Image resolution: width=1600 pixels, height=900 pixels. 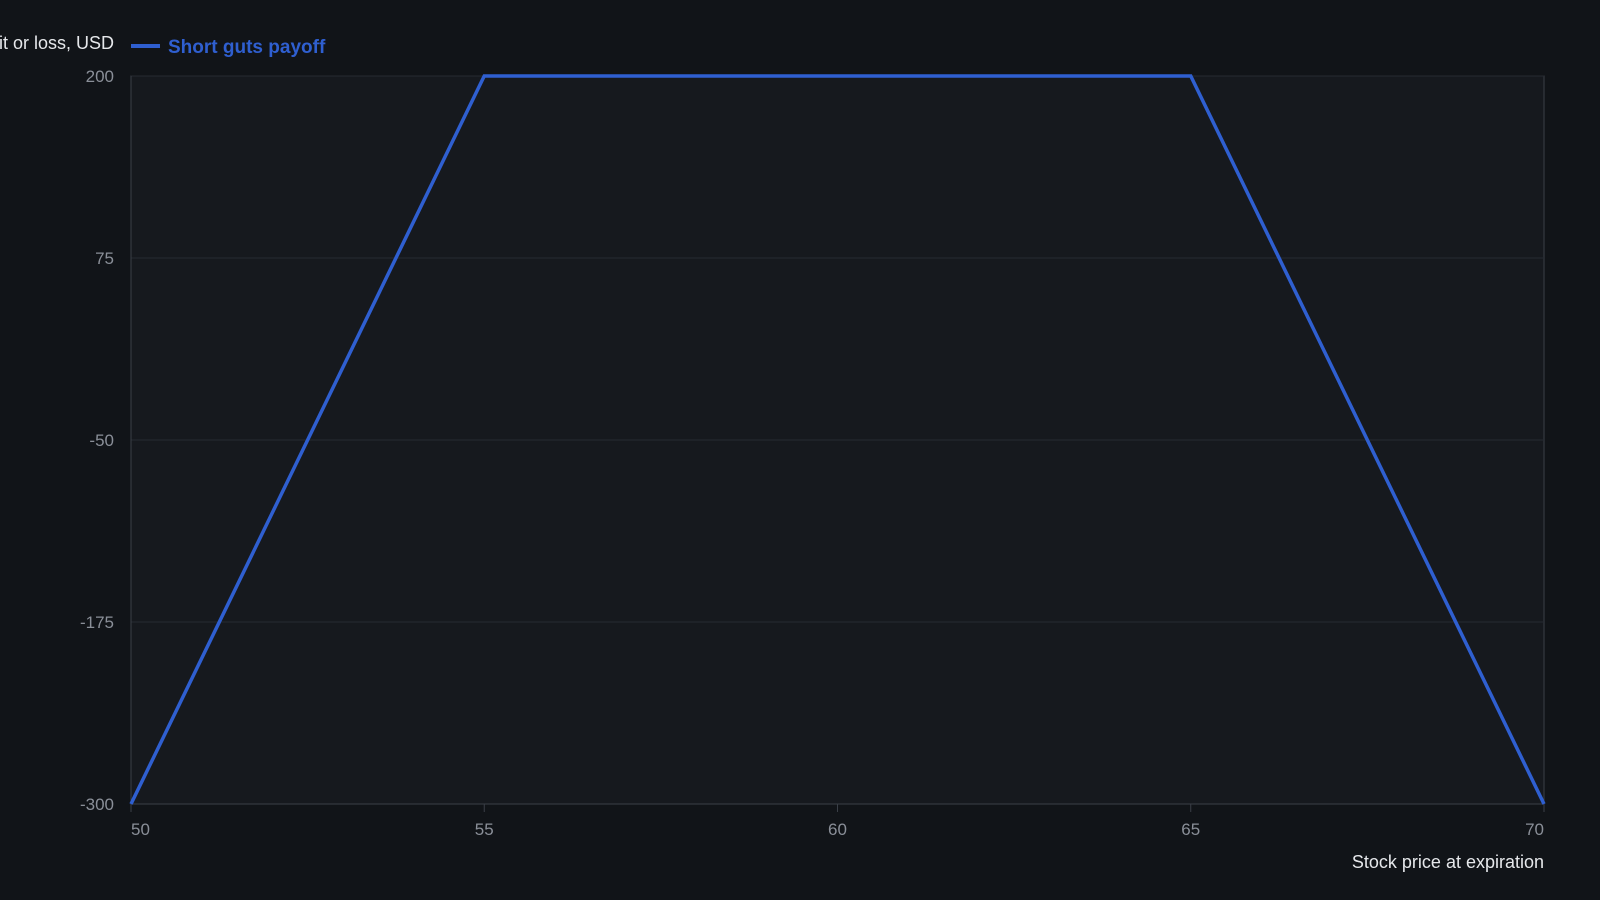 I want to click on y-tick-label: 75, so click(x=104, y=258).